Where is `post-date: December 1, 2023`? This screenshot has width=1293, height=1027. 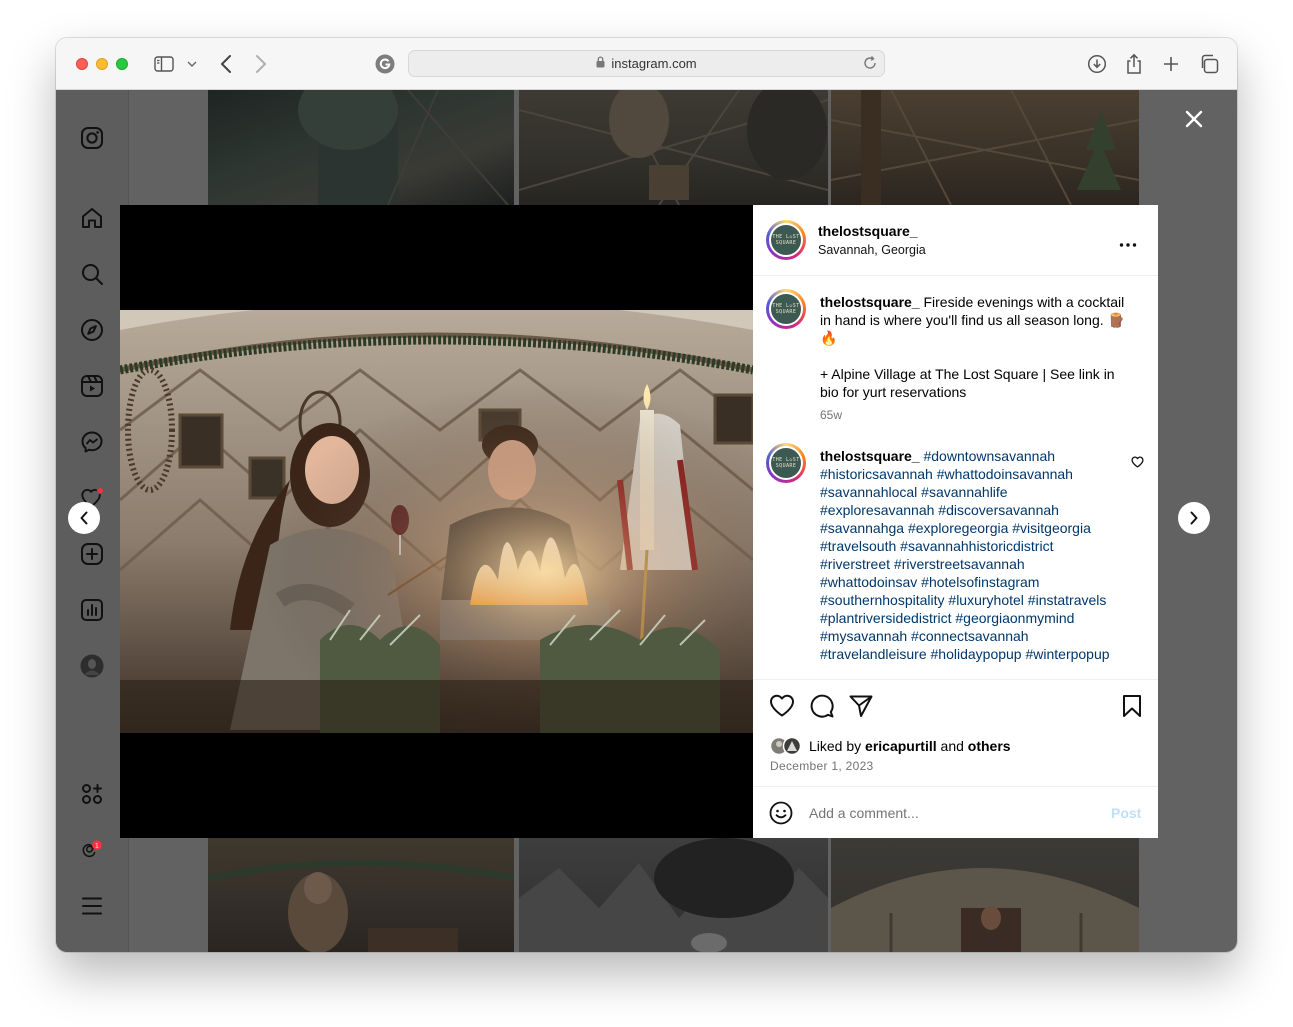
post-date: December 1, 2023 is located at coordinates (822, 766).